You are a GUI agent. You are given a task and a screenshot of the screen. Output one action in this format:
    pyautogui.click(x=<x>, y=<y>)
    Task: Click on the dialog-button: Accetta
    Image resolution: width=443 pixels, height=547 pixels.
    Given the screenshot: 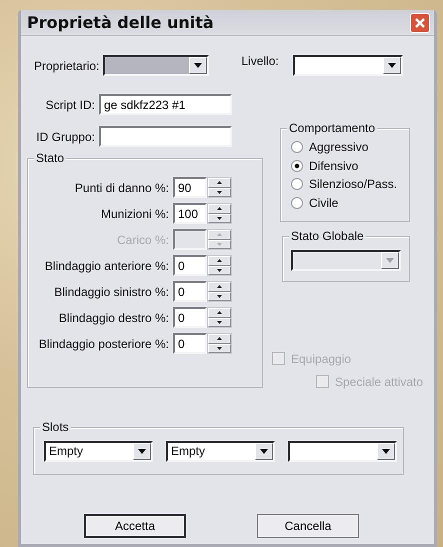 What is the action you would take?
    pyautogui.click(x=135, y=526)
    